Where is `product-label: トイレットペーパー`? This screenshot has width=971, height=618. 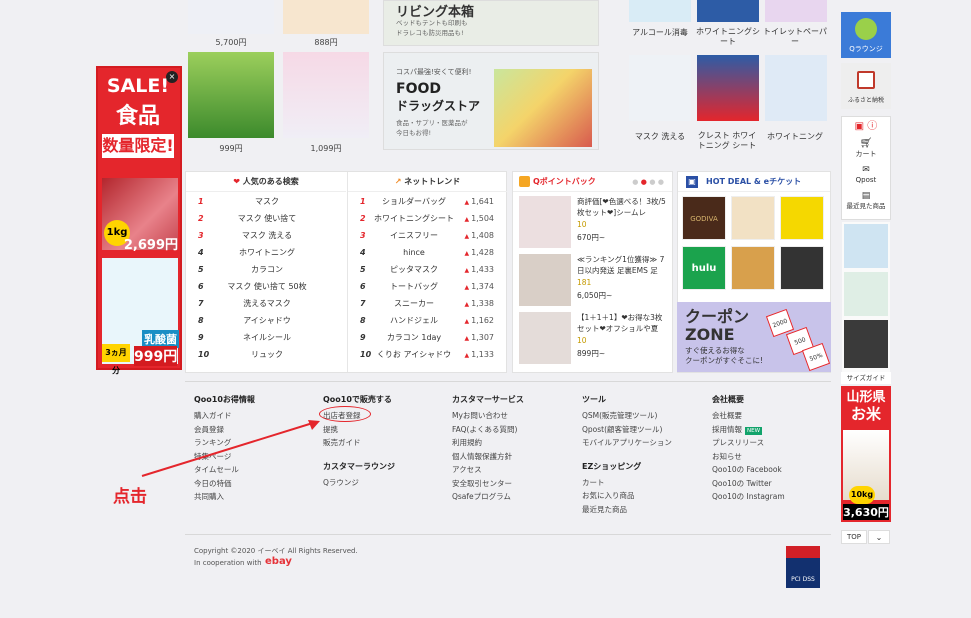 product-label: トイレットペーパー is located at coordinates (795, 37).